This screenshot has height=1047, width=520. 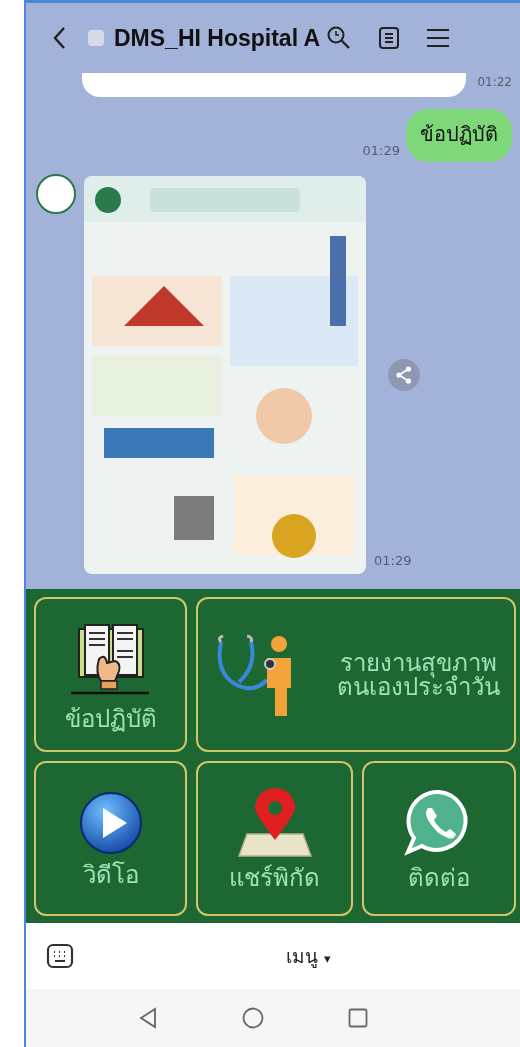 I want to click on avatar, so click(x=56, y=194).